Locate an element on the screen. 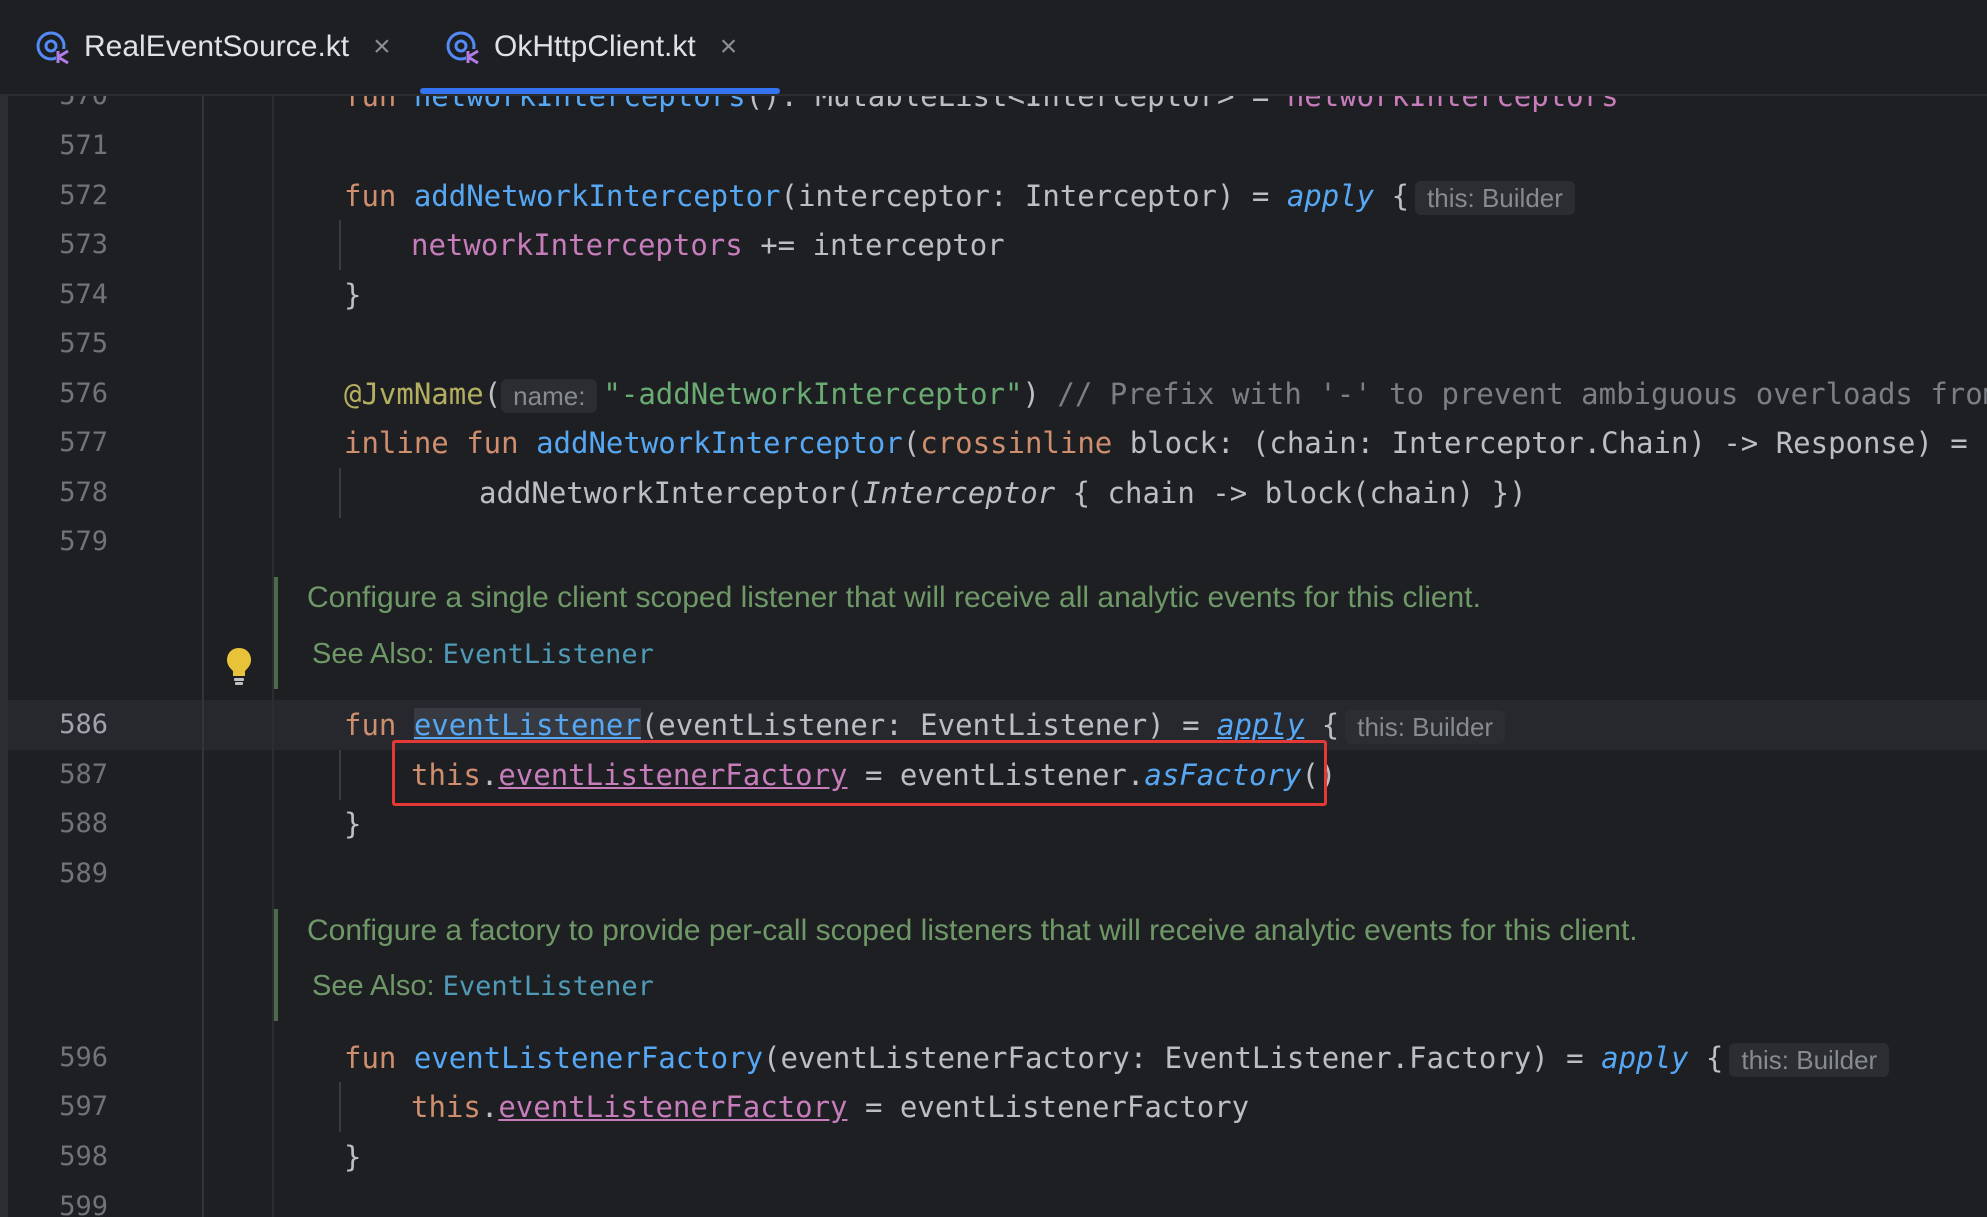  line-number: 571 is located at coordinates (83, 145).